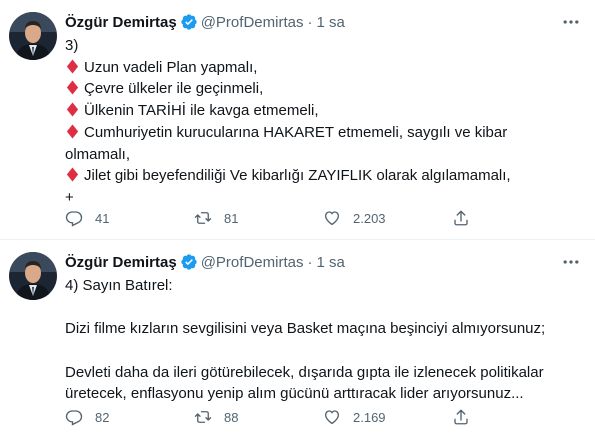 The image size is (595, 437). Describe the element at coordinates (69, 197) in the screenshot. I see `line-text: +` at that location.